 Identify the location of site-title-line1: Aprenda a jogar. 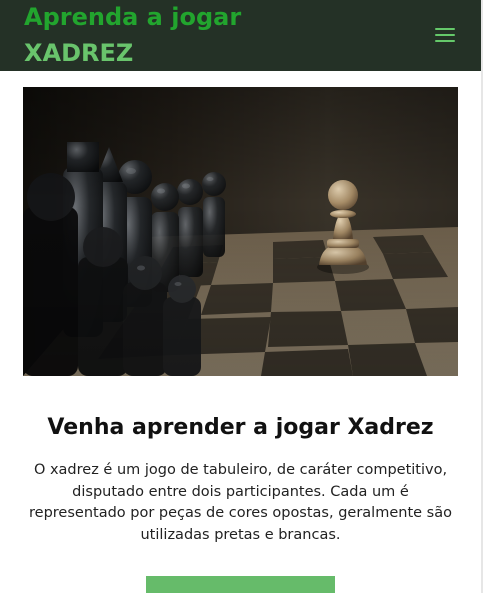
(132, 17).